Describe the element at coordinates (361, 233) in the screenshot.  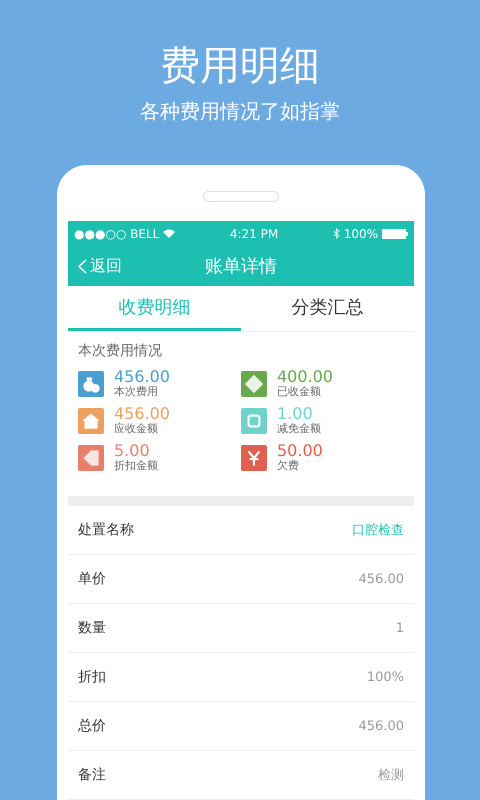
I see `battery-level: 100%` at that location.